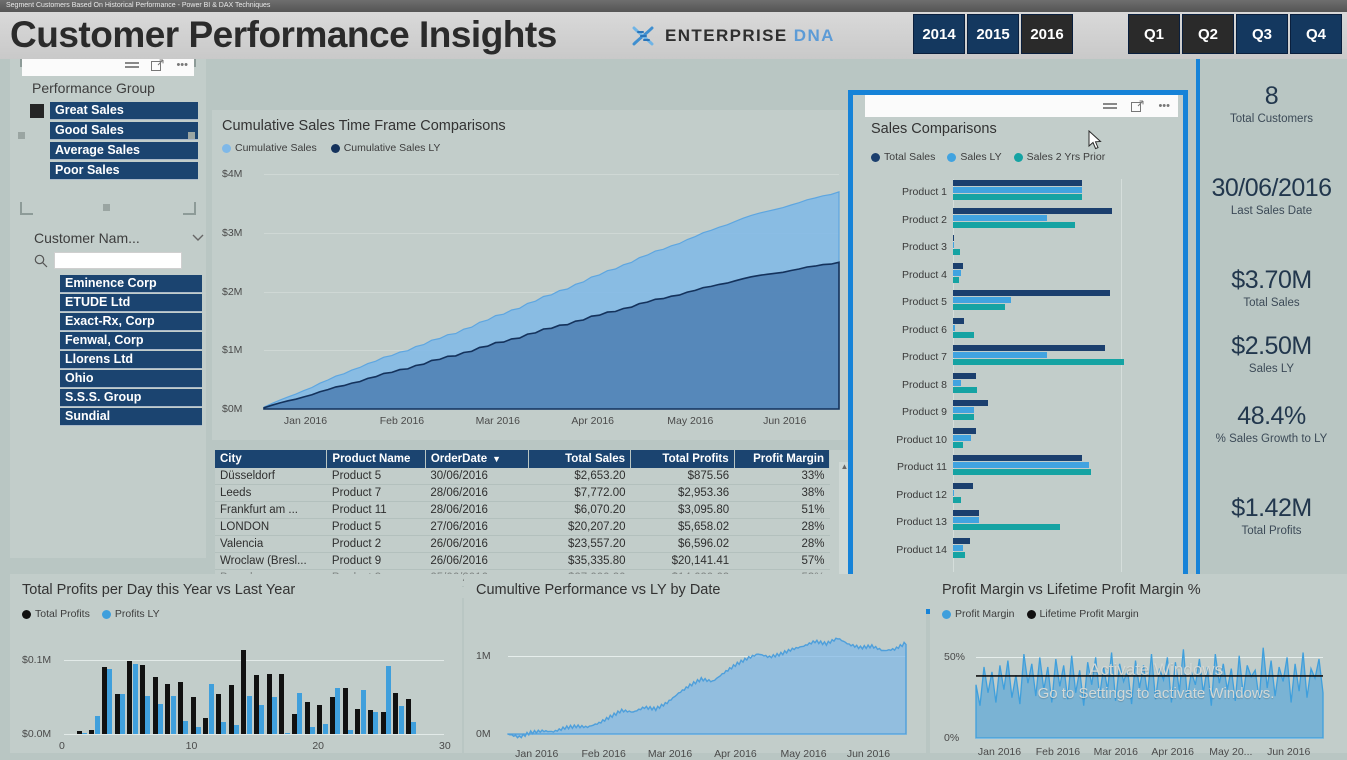 This screenshot has height=760, width=1347. What do you see at coordinates (131, 360) in the screenshot?
I see `customer-slicer-item-4: Llorens Ltd` at bounding box center [131, 360].